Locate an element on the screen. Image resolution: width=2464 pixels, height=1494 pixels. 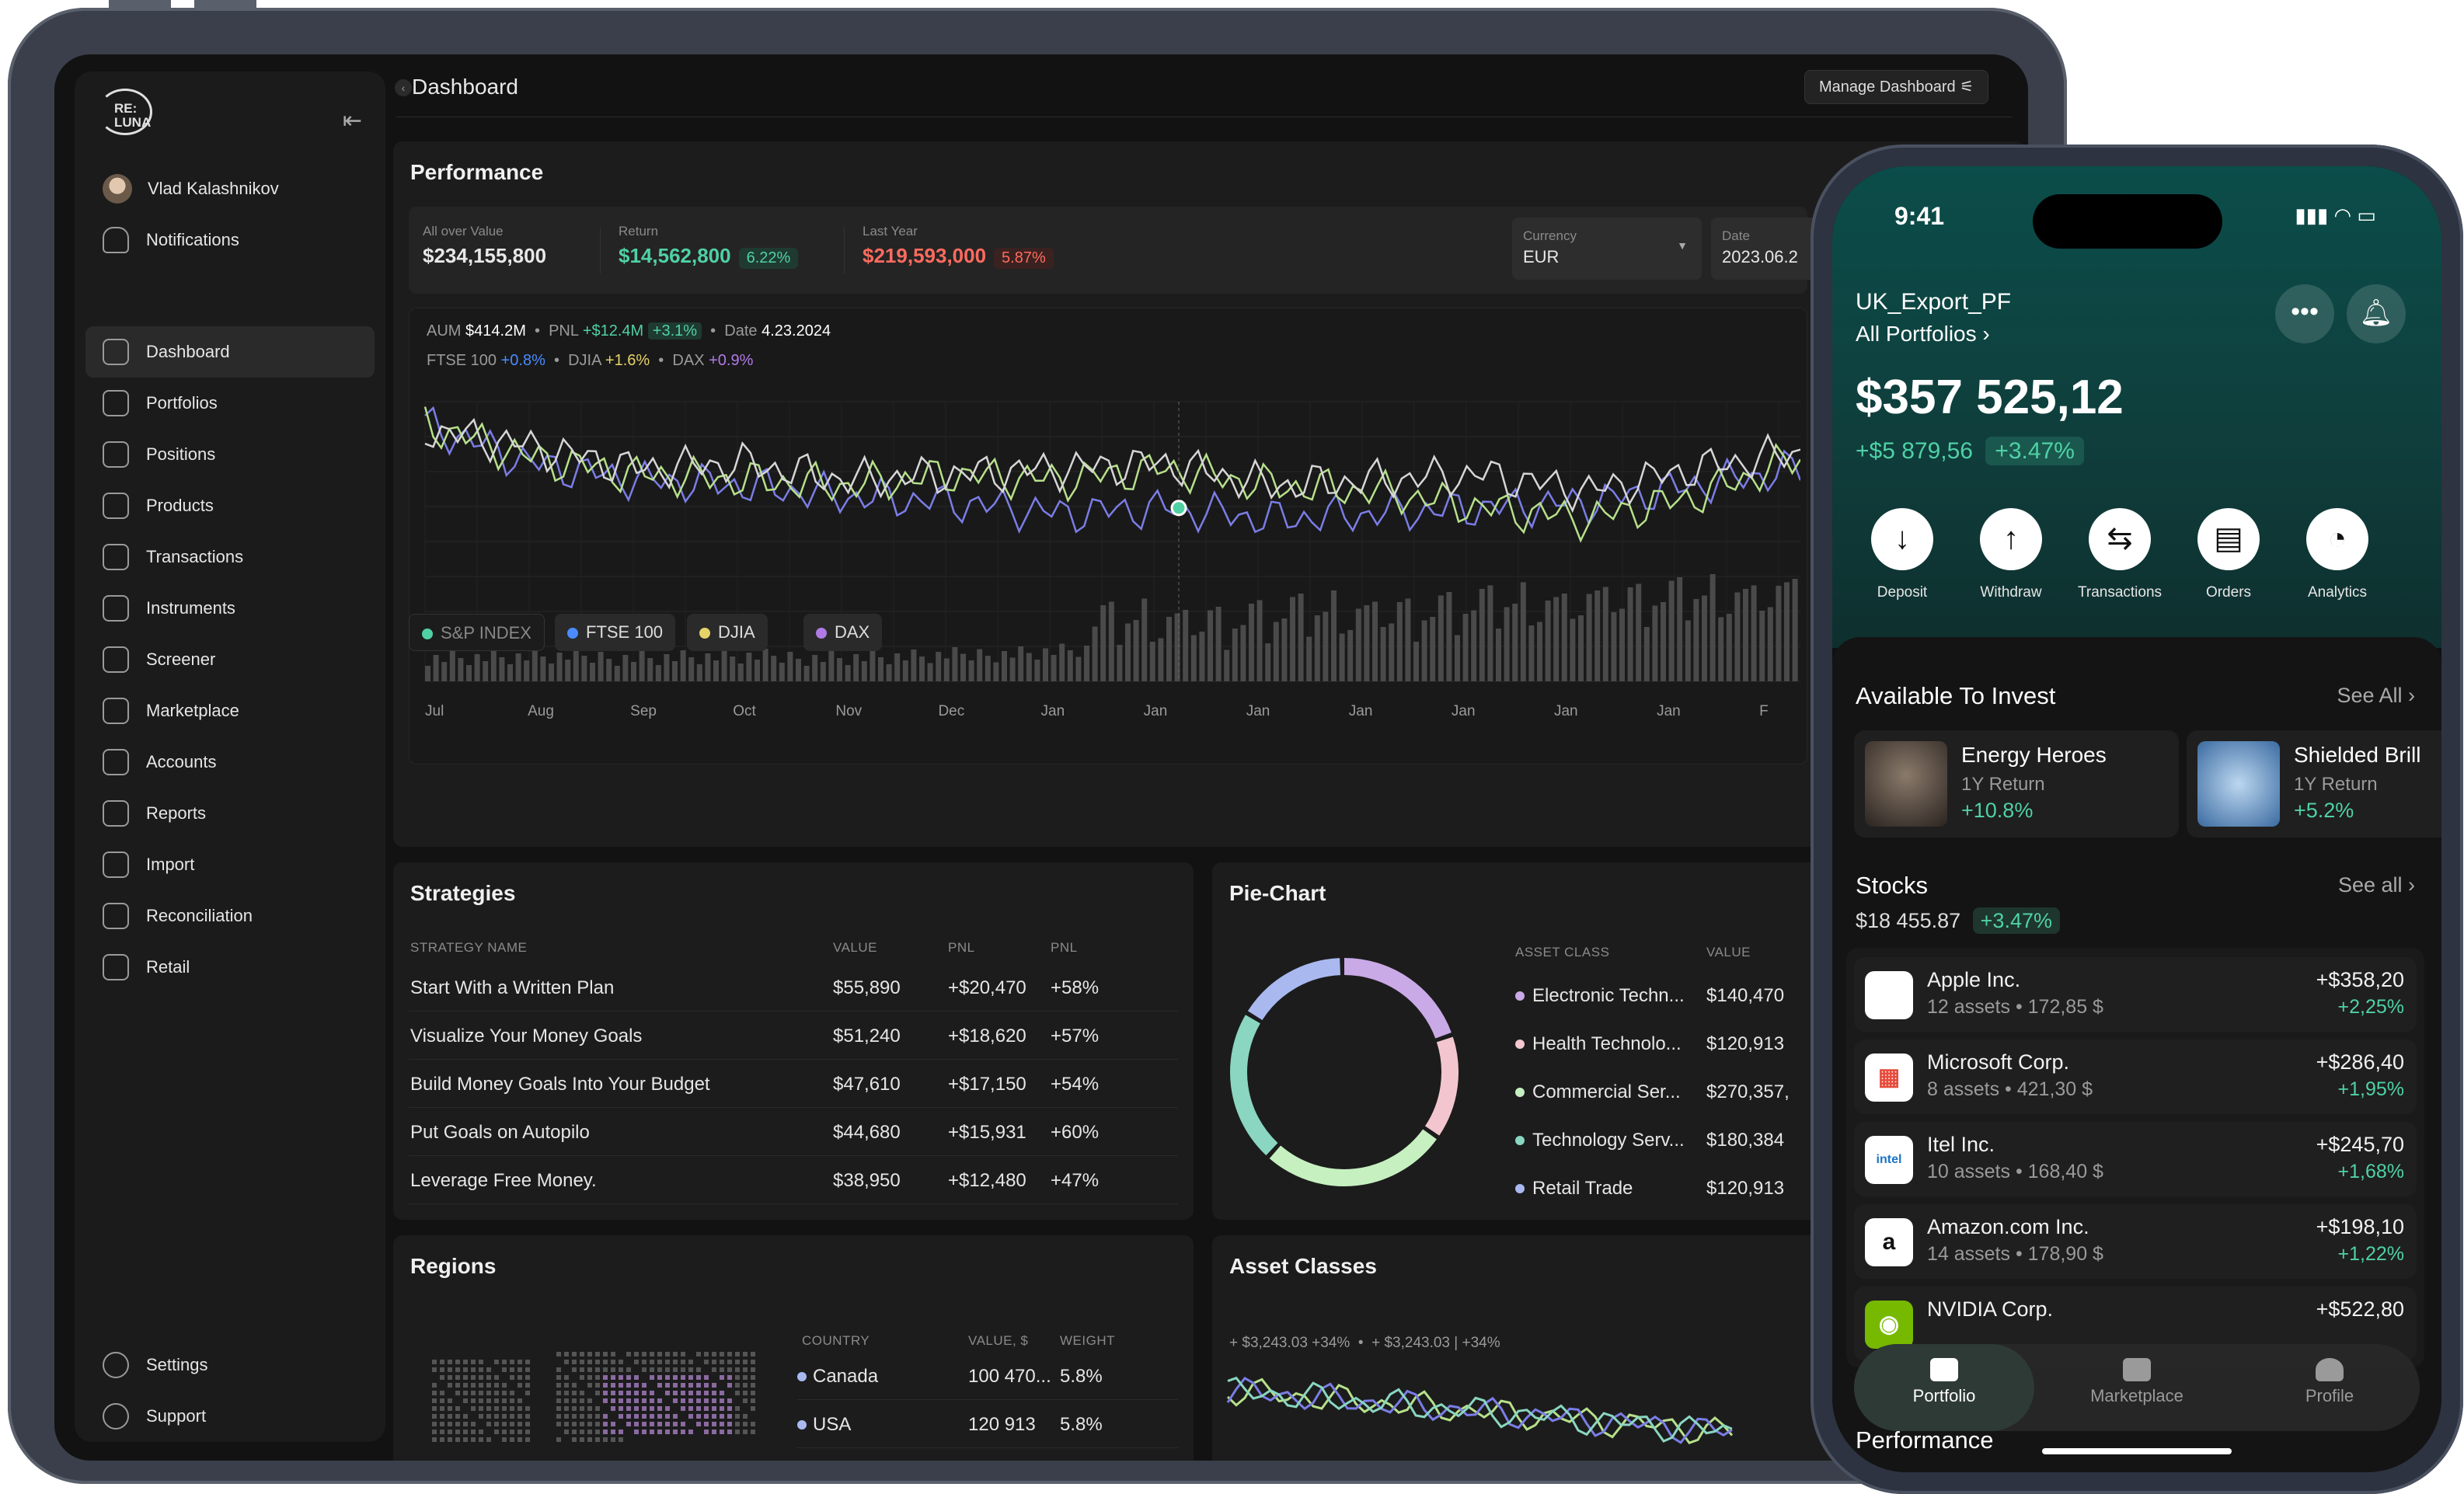
table-row: USA 120 913 5.8% is located at coordinates (987, 1424).